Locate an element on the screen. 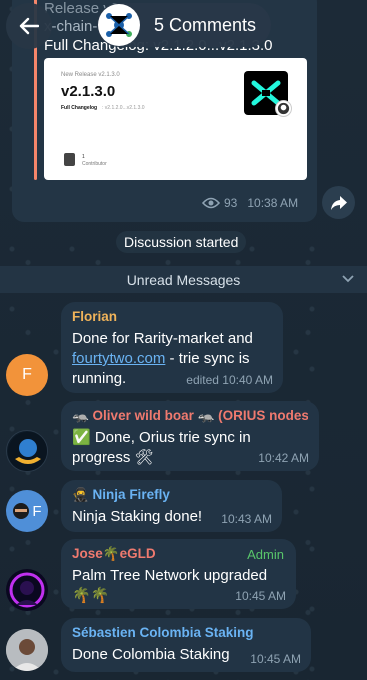 This screenshot has height=680, width=367. comments-count-title: 5 Comments is located at coordinates (205, 24).